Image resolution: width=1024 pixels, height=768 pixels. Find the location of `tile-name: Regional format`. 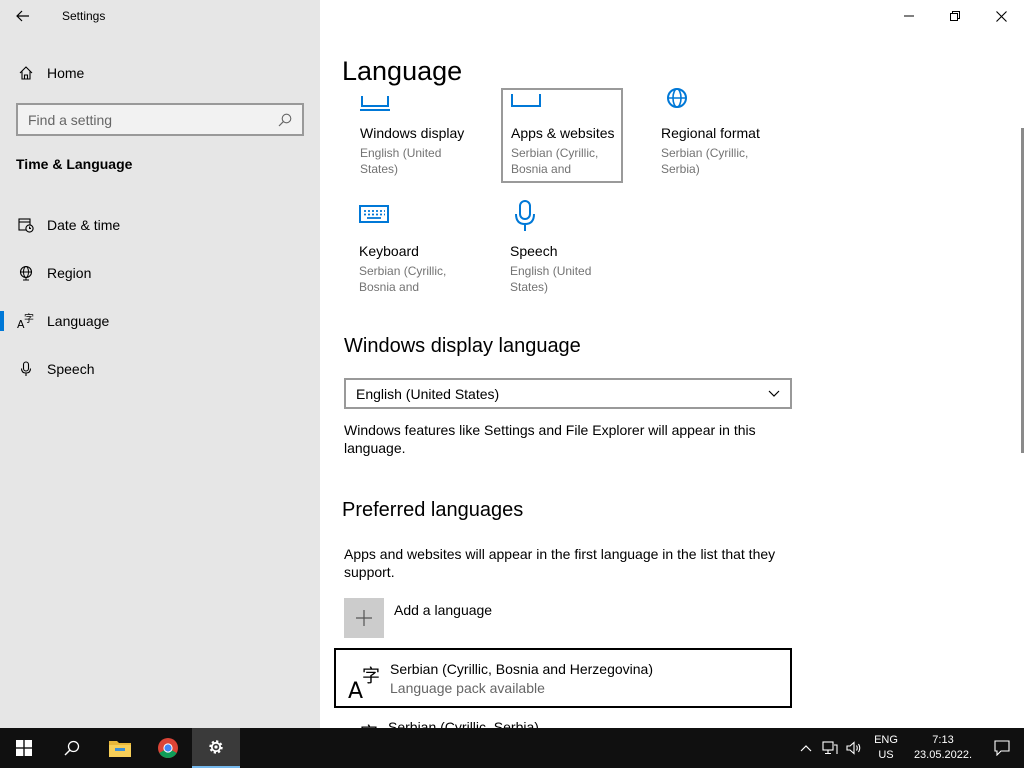

tile-name: Regional format is located at coordinates (710, 133).